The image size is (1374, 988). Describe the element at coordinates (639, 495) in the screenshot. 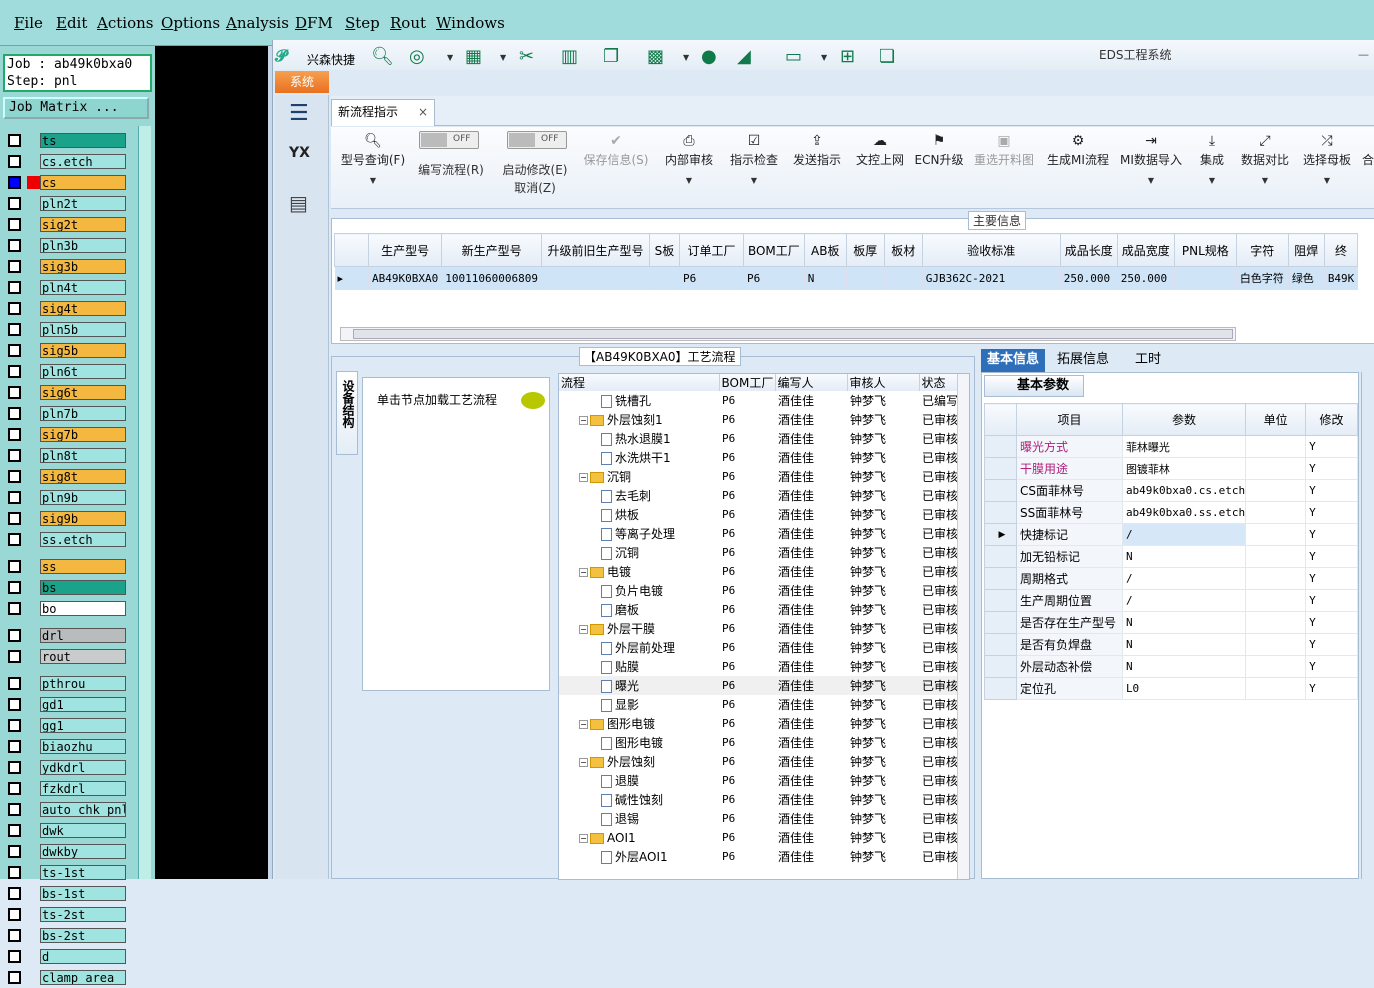

I see `tree-node: 去毛刺` at that location.